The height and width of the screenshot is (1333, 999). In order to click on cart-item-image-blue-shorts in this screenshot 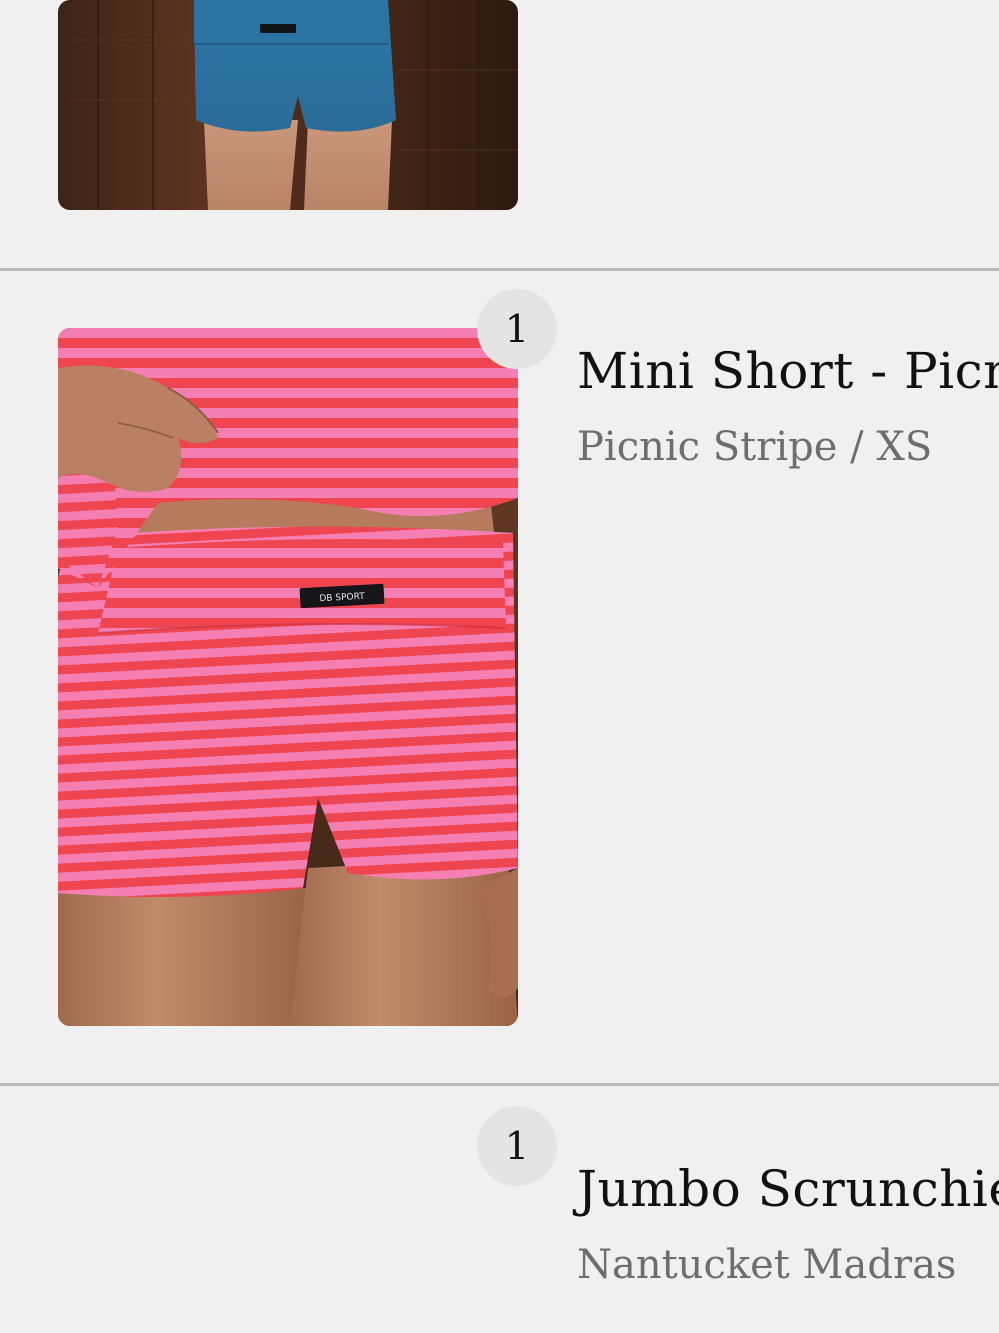, I will do `click(288, 105)`.